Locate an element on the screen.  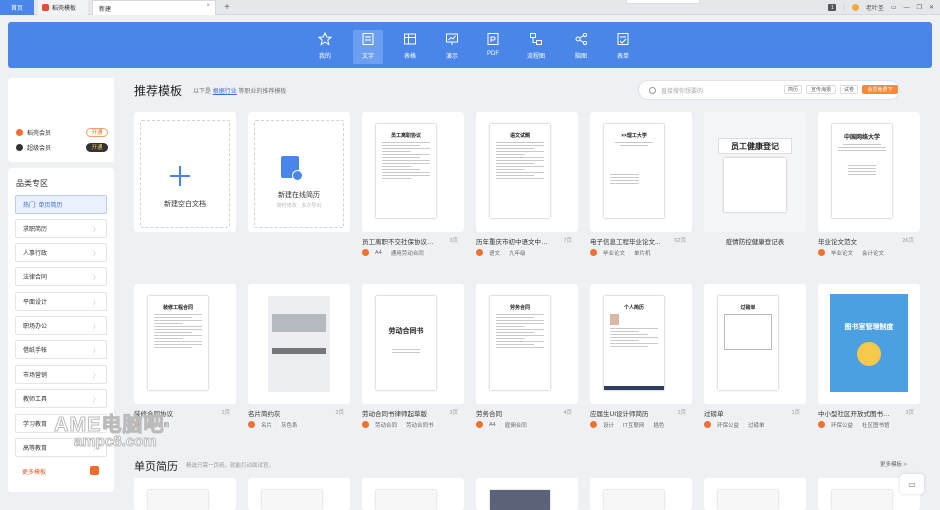
card-tags: 名片 灰色系 is located at coordinates (274, 424).